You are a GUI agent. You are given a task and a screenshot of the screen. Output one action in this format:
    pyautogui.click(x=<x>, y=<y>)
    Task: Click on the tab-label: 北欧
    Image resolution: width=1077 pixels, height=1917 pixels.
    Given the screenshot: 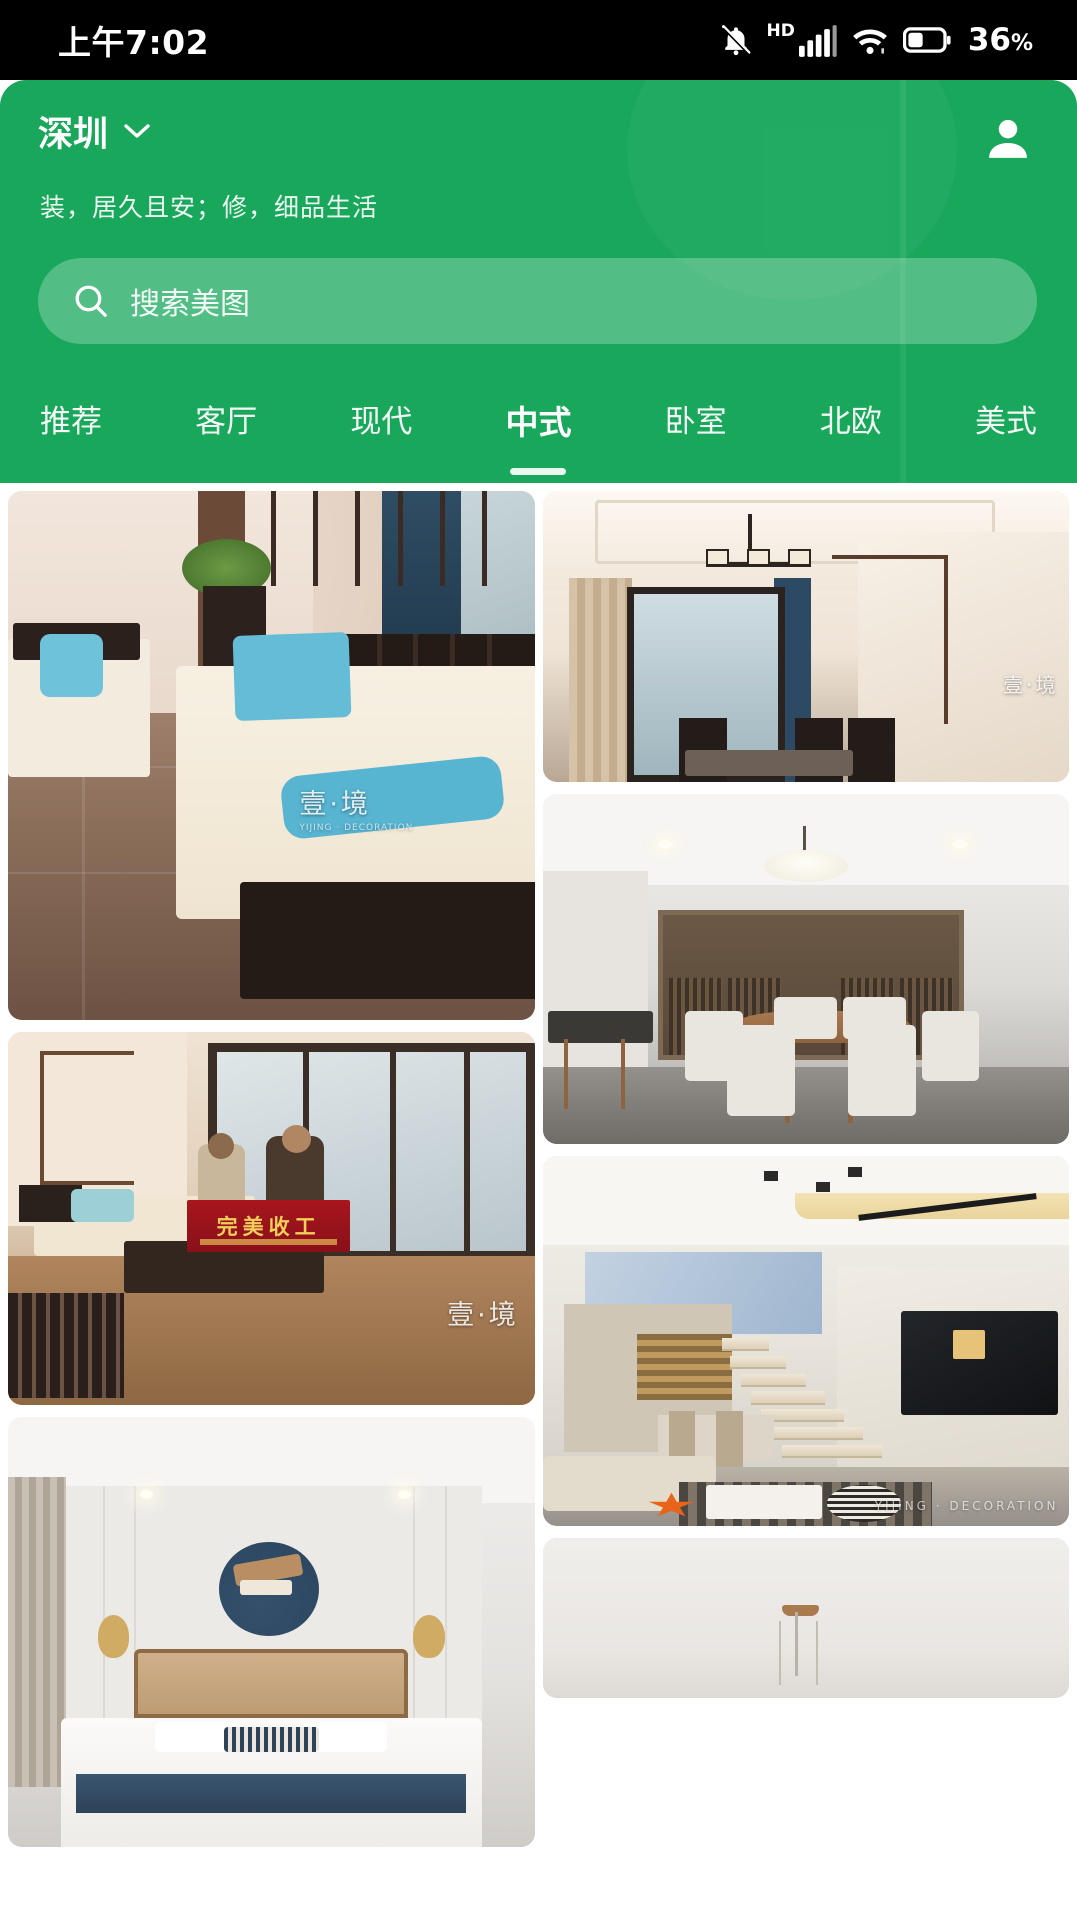 What is the action you would take?
    pyautogui.click(x=850, y=422)
    